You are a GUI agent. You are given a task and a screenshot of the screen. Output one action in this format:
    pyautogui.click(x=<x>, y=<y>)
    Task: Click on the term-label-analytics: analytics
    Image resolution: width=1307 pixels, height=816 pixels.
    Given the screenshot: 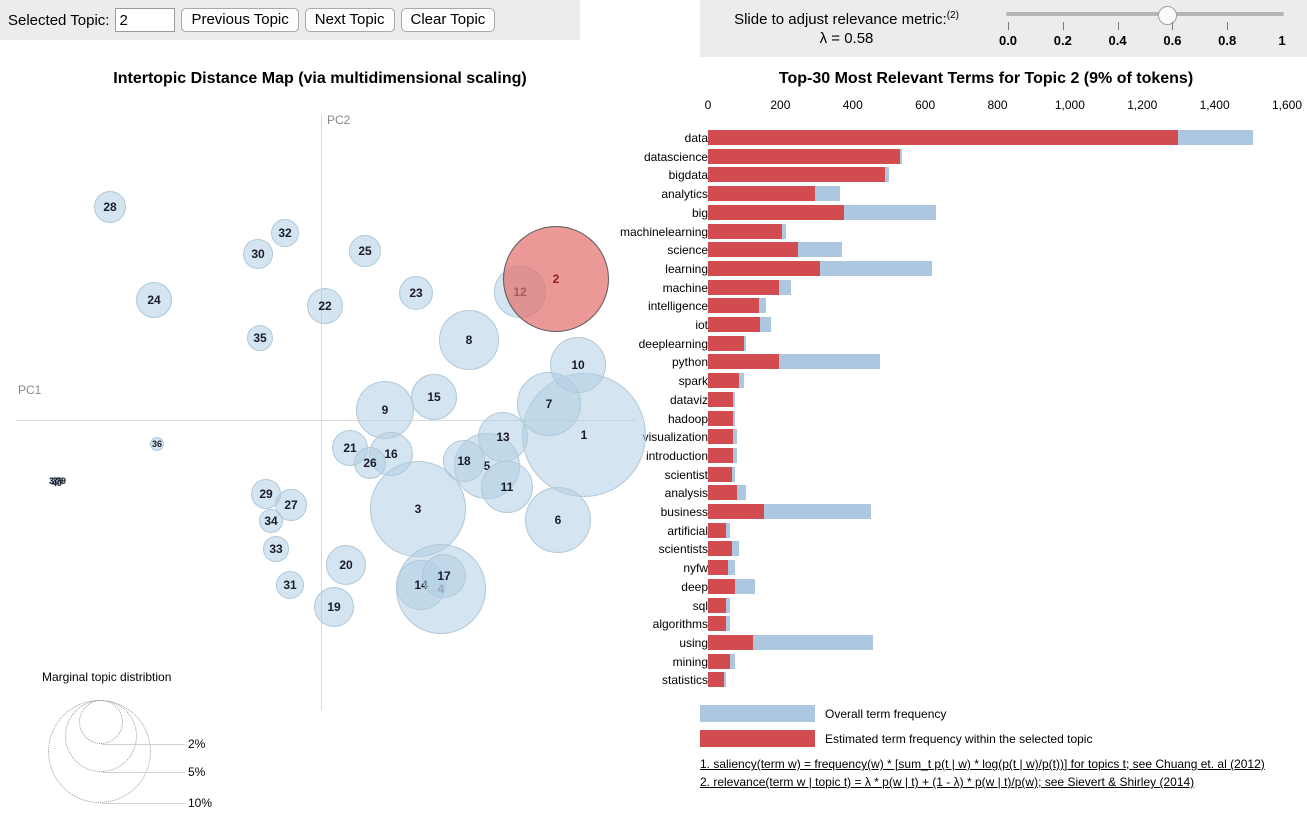 What is the action you would take?
    pyautogui.click(x=664, y=194)
    